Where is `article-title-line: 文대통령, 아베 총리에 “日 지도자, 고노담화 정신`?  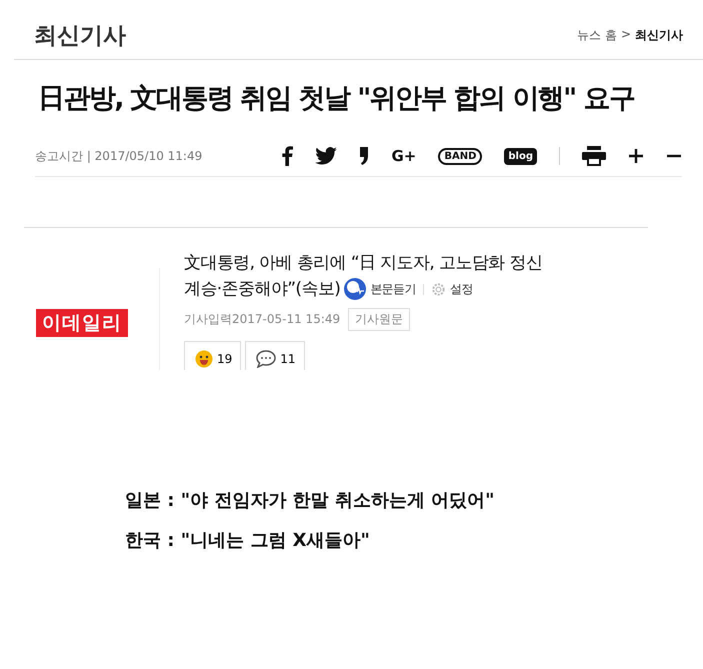
article-title-line: 文대통령, 아베 총리에 “日 지도자, 고노담화 정신 is located at coordinates (416, 263).